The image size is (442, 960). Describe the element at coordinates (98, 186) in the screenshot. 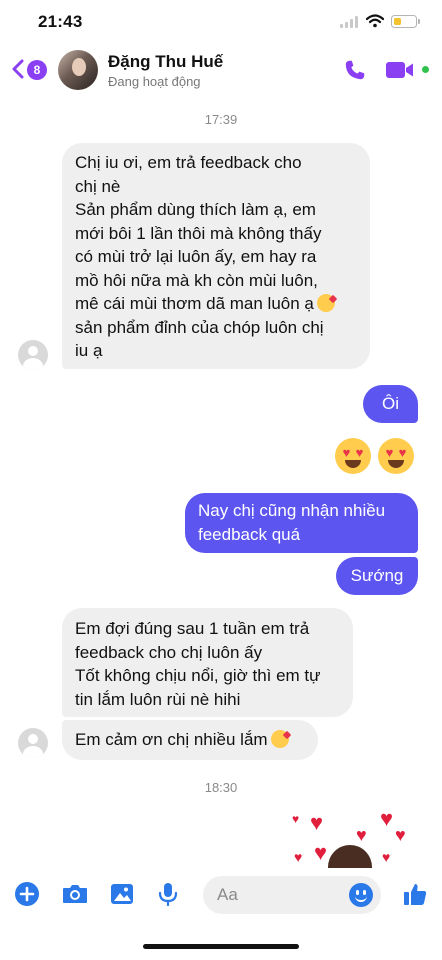

I see `message-line: chị nè` at that location.